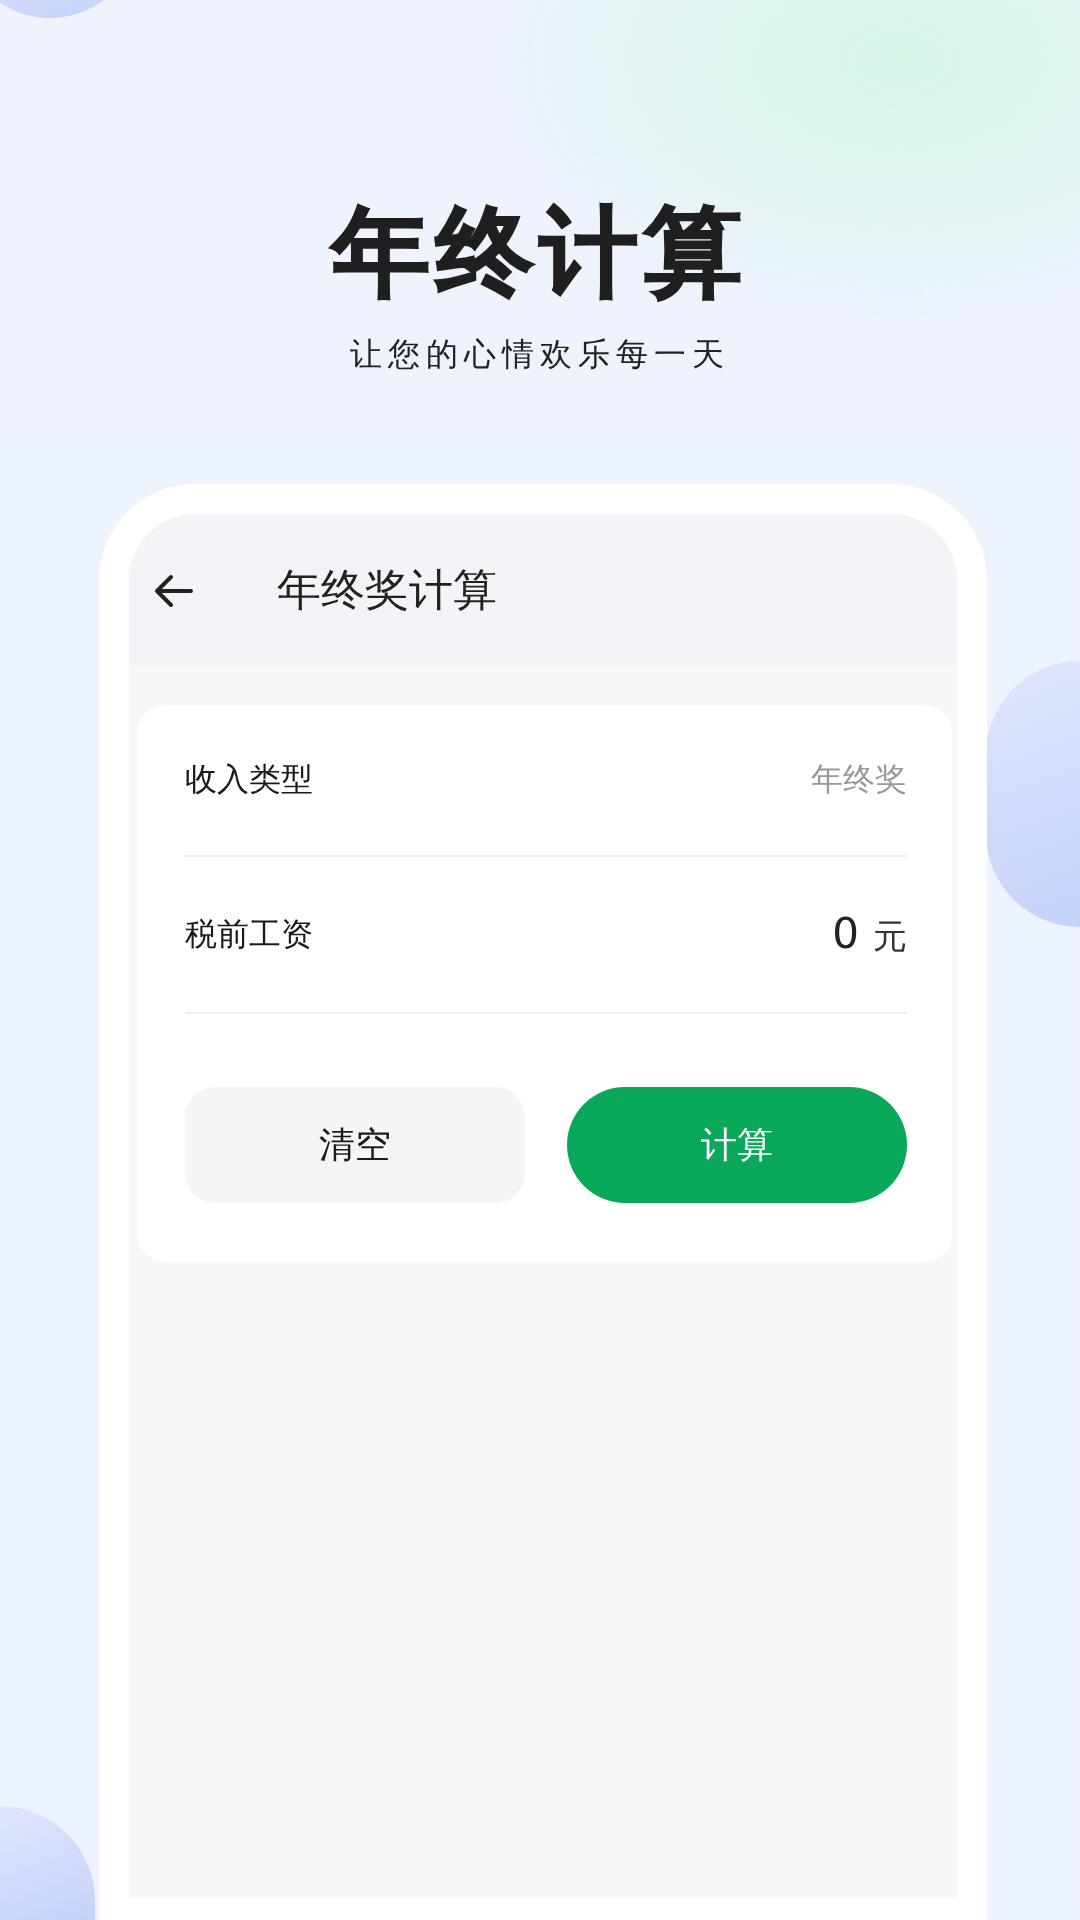 This screenshot has width=1080, height=1920. What do you see at coordinates (890, 936) in the screenshot?
I see `unit-label: 元` at bounding box center [890, 936].